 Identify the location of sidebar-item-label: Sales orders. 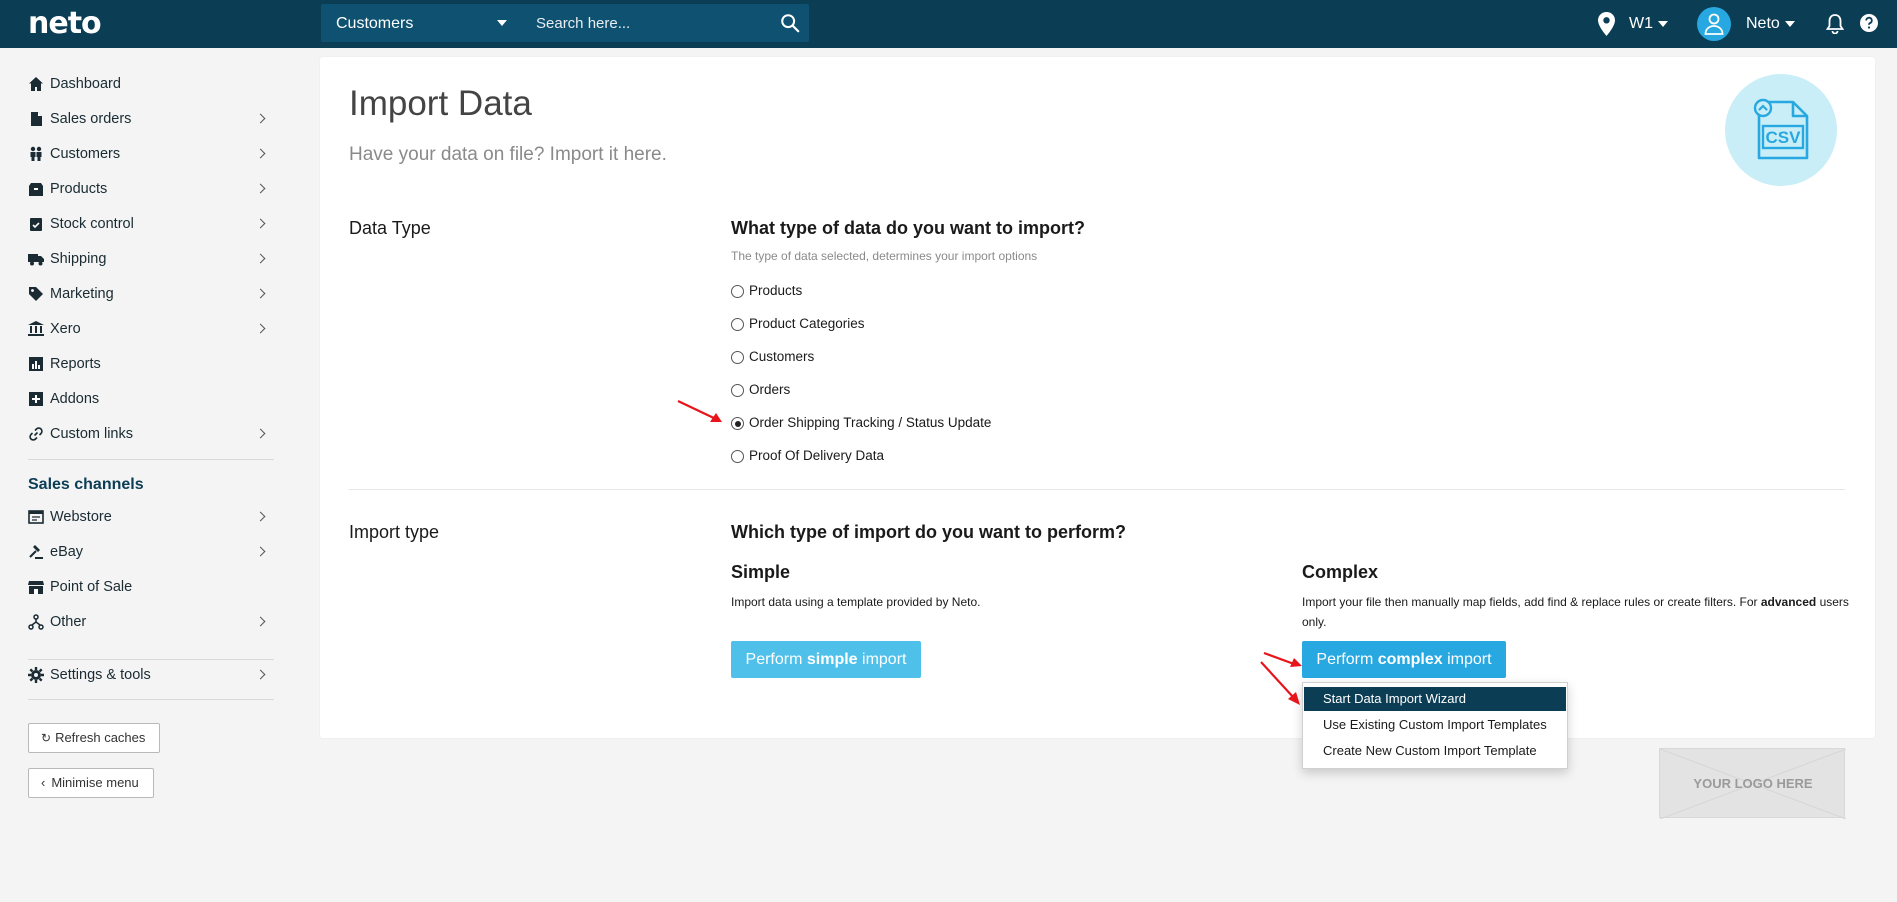
(91, 119).